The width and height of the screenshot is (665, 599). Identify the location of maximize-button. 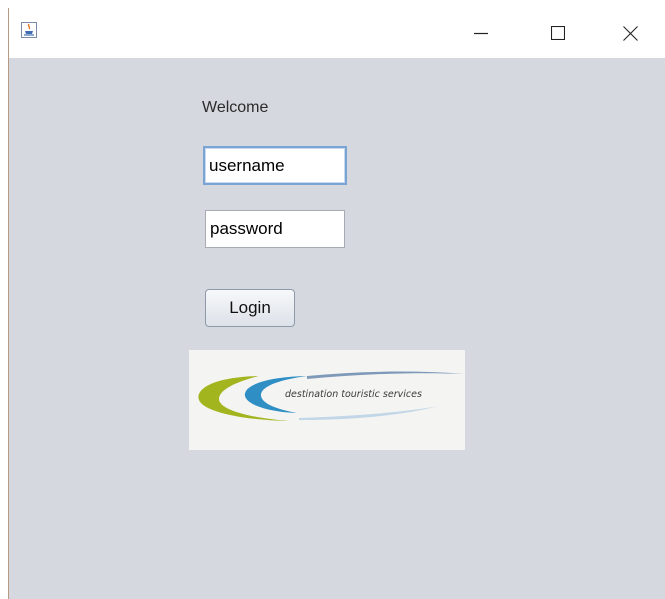
(558, 33).